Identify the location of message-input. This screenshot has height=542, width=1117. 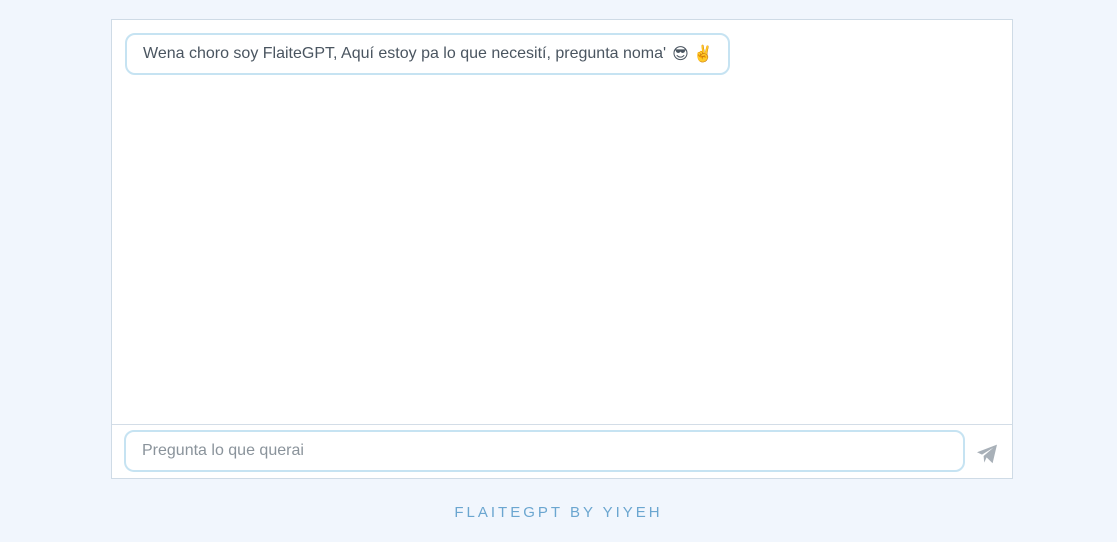
(544, 451).